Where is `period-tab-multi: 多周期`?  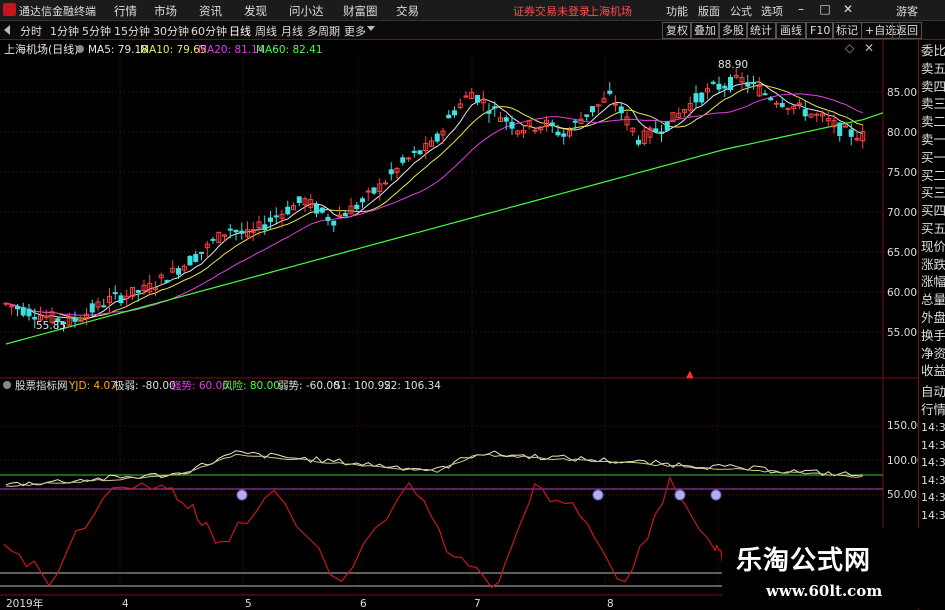
period-tab-multi: 多周期 is located at coordinates (323, 31).